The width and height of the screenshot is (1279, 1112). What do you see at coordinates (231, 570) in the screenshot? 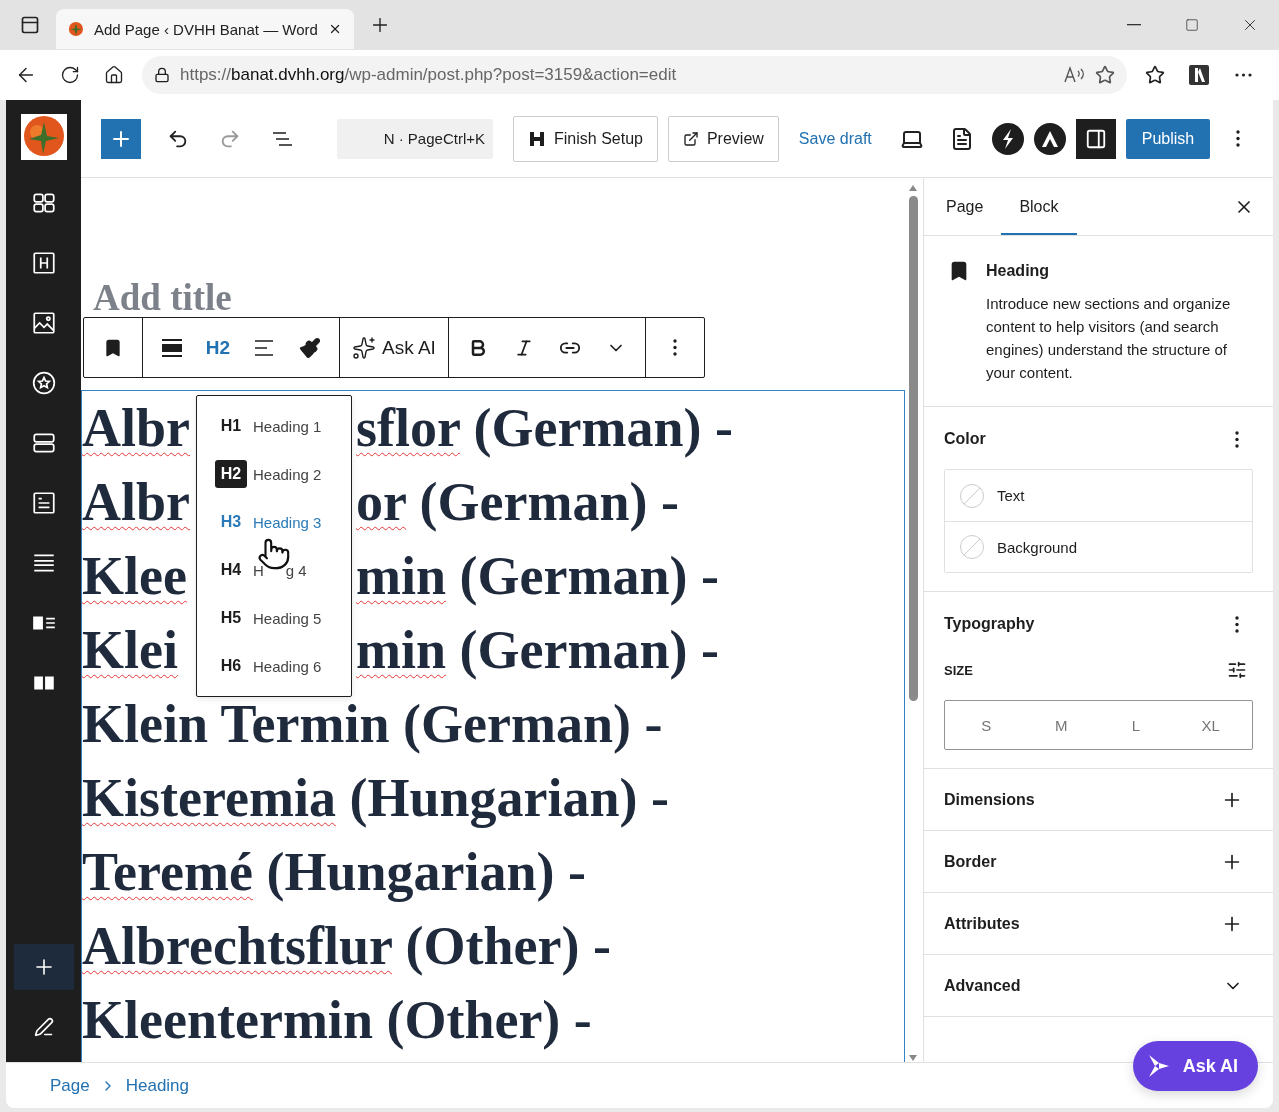
I see `heading-tag: H4` at bounding box center [231, 570].